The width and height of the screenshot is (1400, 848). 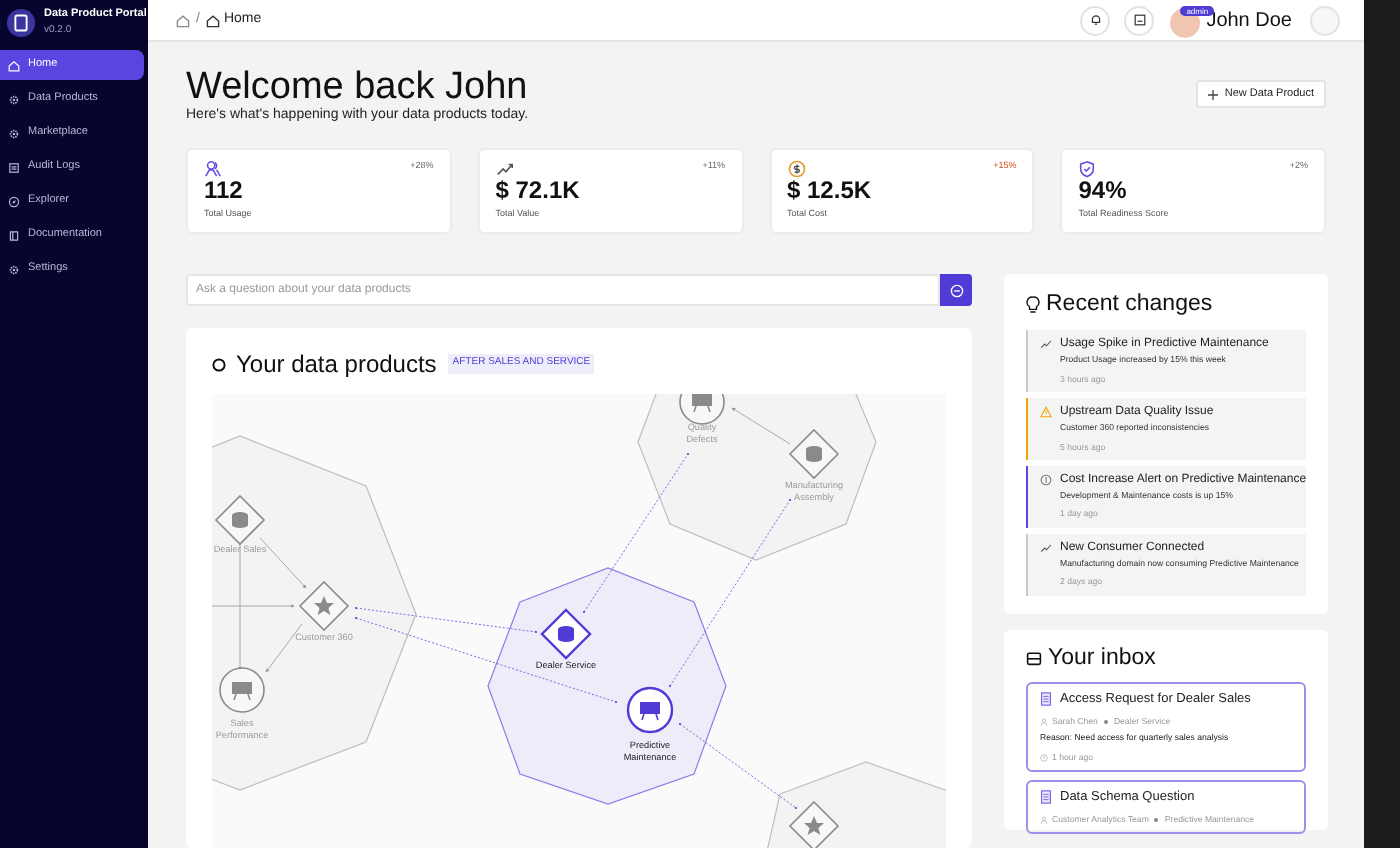 I want to click on compass-icon, so click(x=14, y=201).